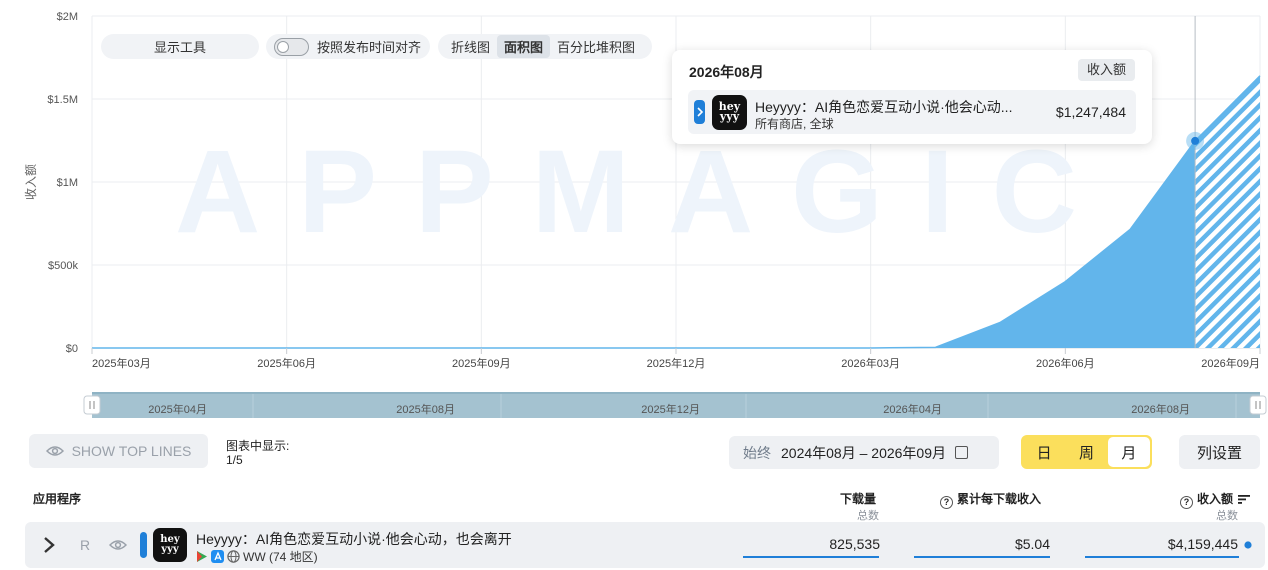 This screenshot has height=570, width=1268. Describe the element at coordinates (670, 409) in the screenshot. I see `navigator-label: 2025年12月` at that location.